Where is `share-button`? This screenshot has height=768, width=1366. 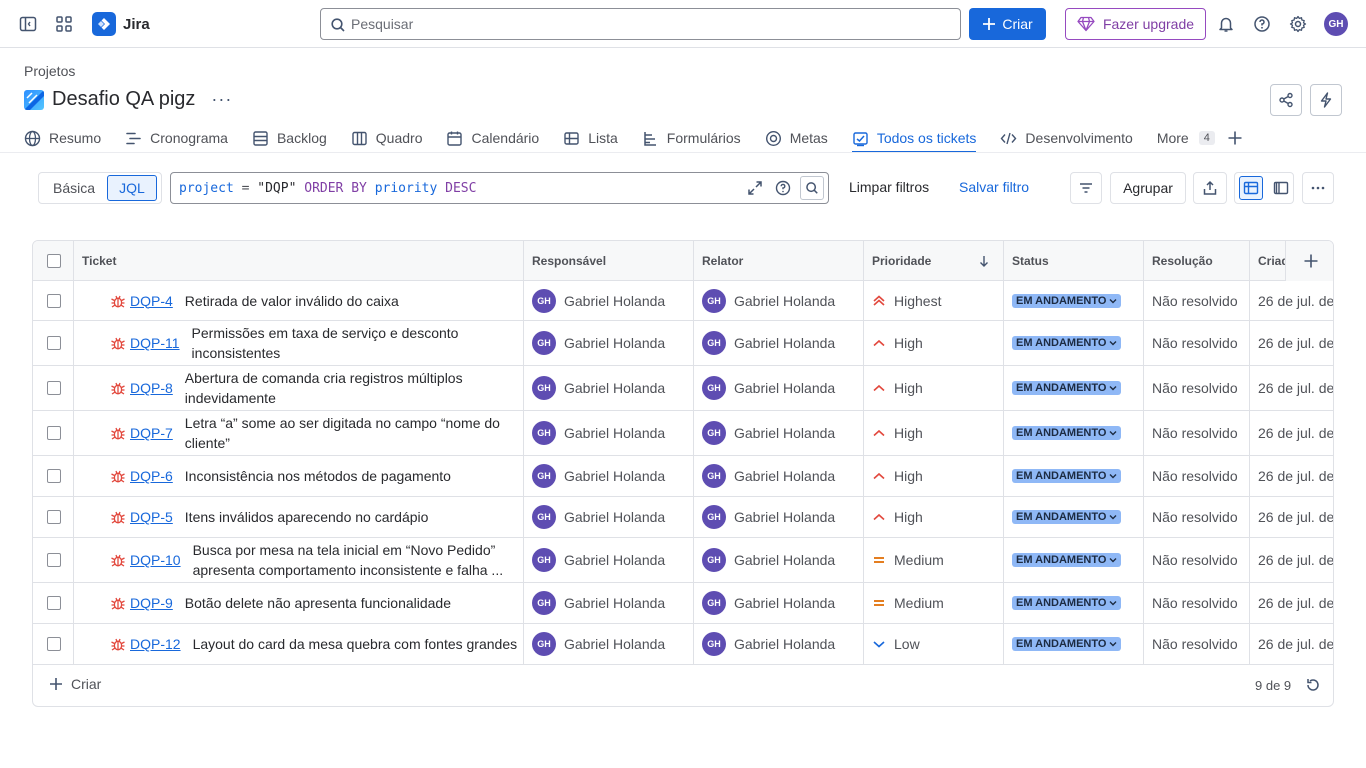
share-button is located at coordinates (1286, 100).